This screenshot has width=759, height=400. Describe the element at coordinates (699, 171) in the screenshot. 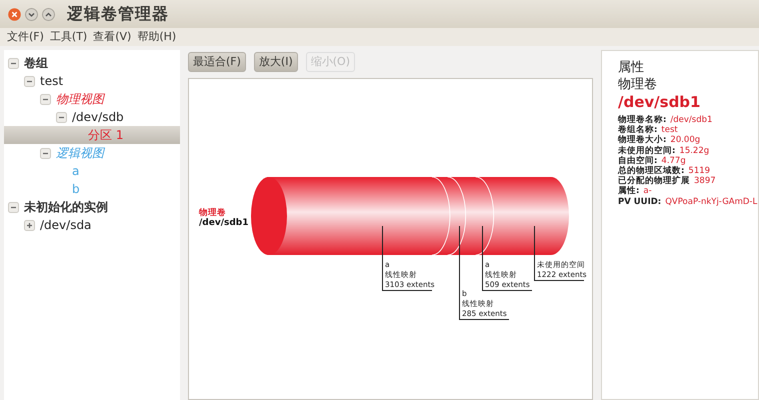

I see `property-value: 5119` at that location.